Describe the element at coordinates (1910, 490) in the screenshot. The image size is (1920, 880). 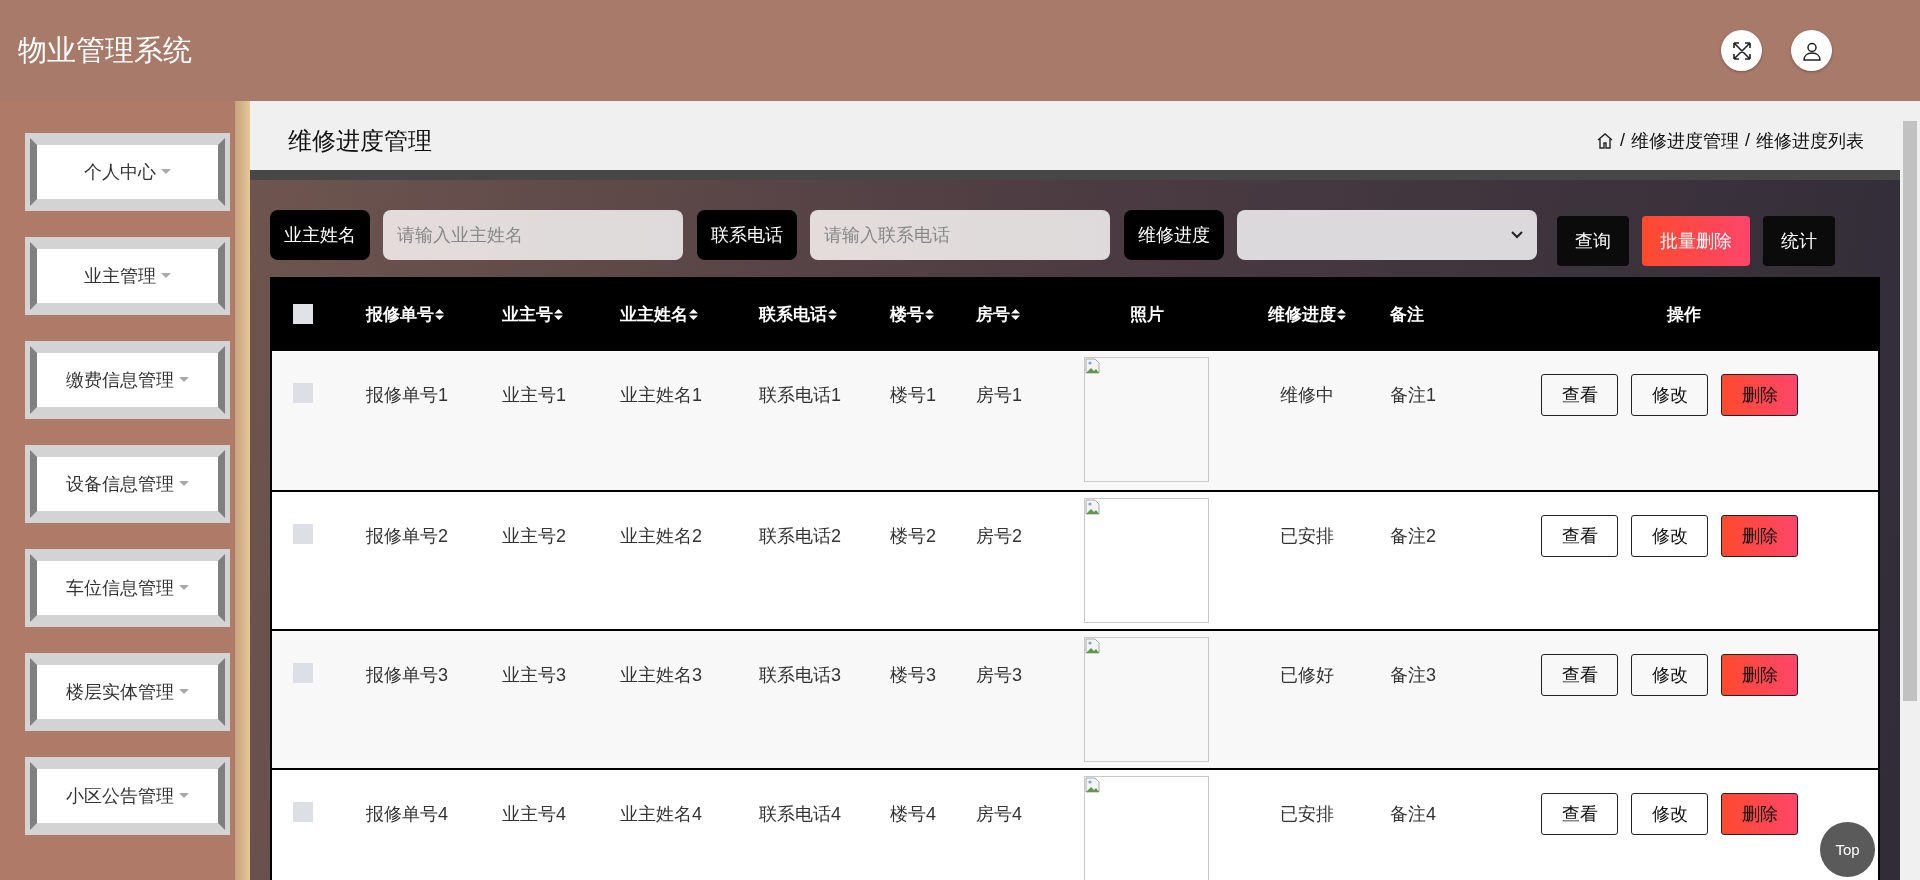
I see `scrollbar` at that location.